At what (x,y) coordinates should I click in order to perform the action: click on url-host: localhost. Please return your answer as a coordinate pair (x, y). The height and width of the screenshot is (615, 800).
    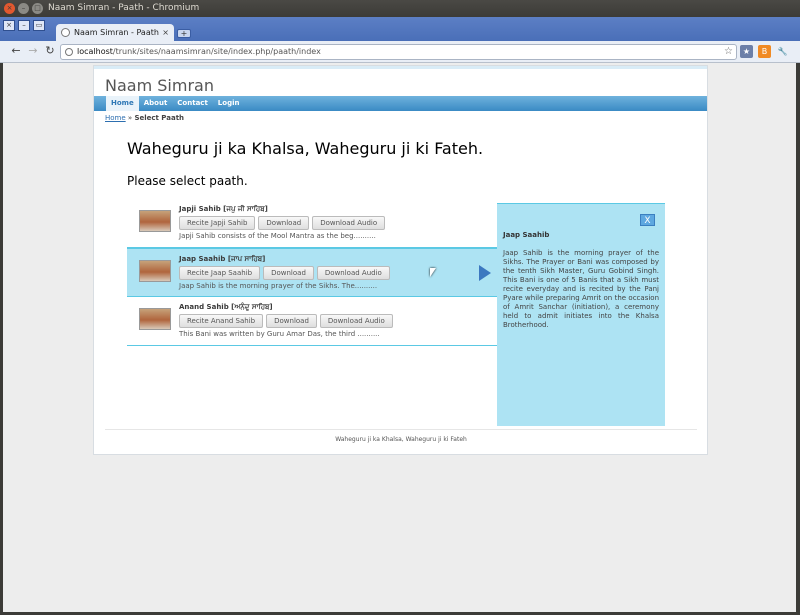
    Looking at the image, I should click on (95, 51).